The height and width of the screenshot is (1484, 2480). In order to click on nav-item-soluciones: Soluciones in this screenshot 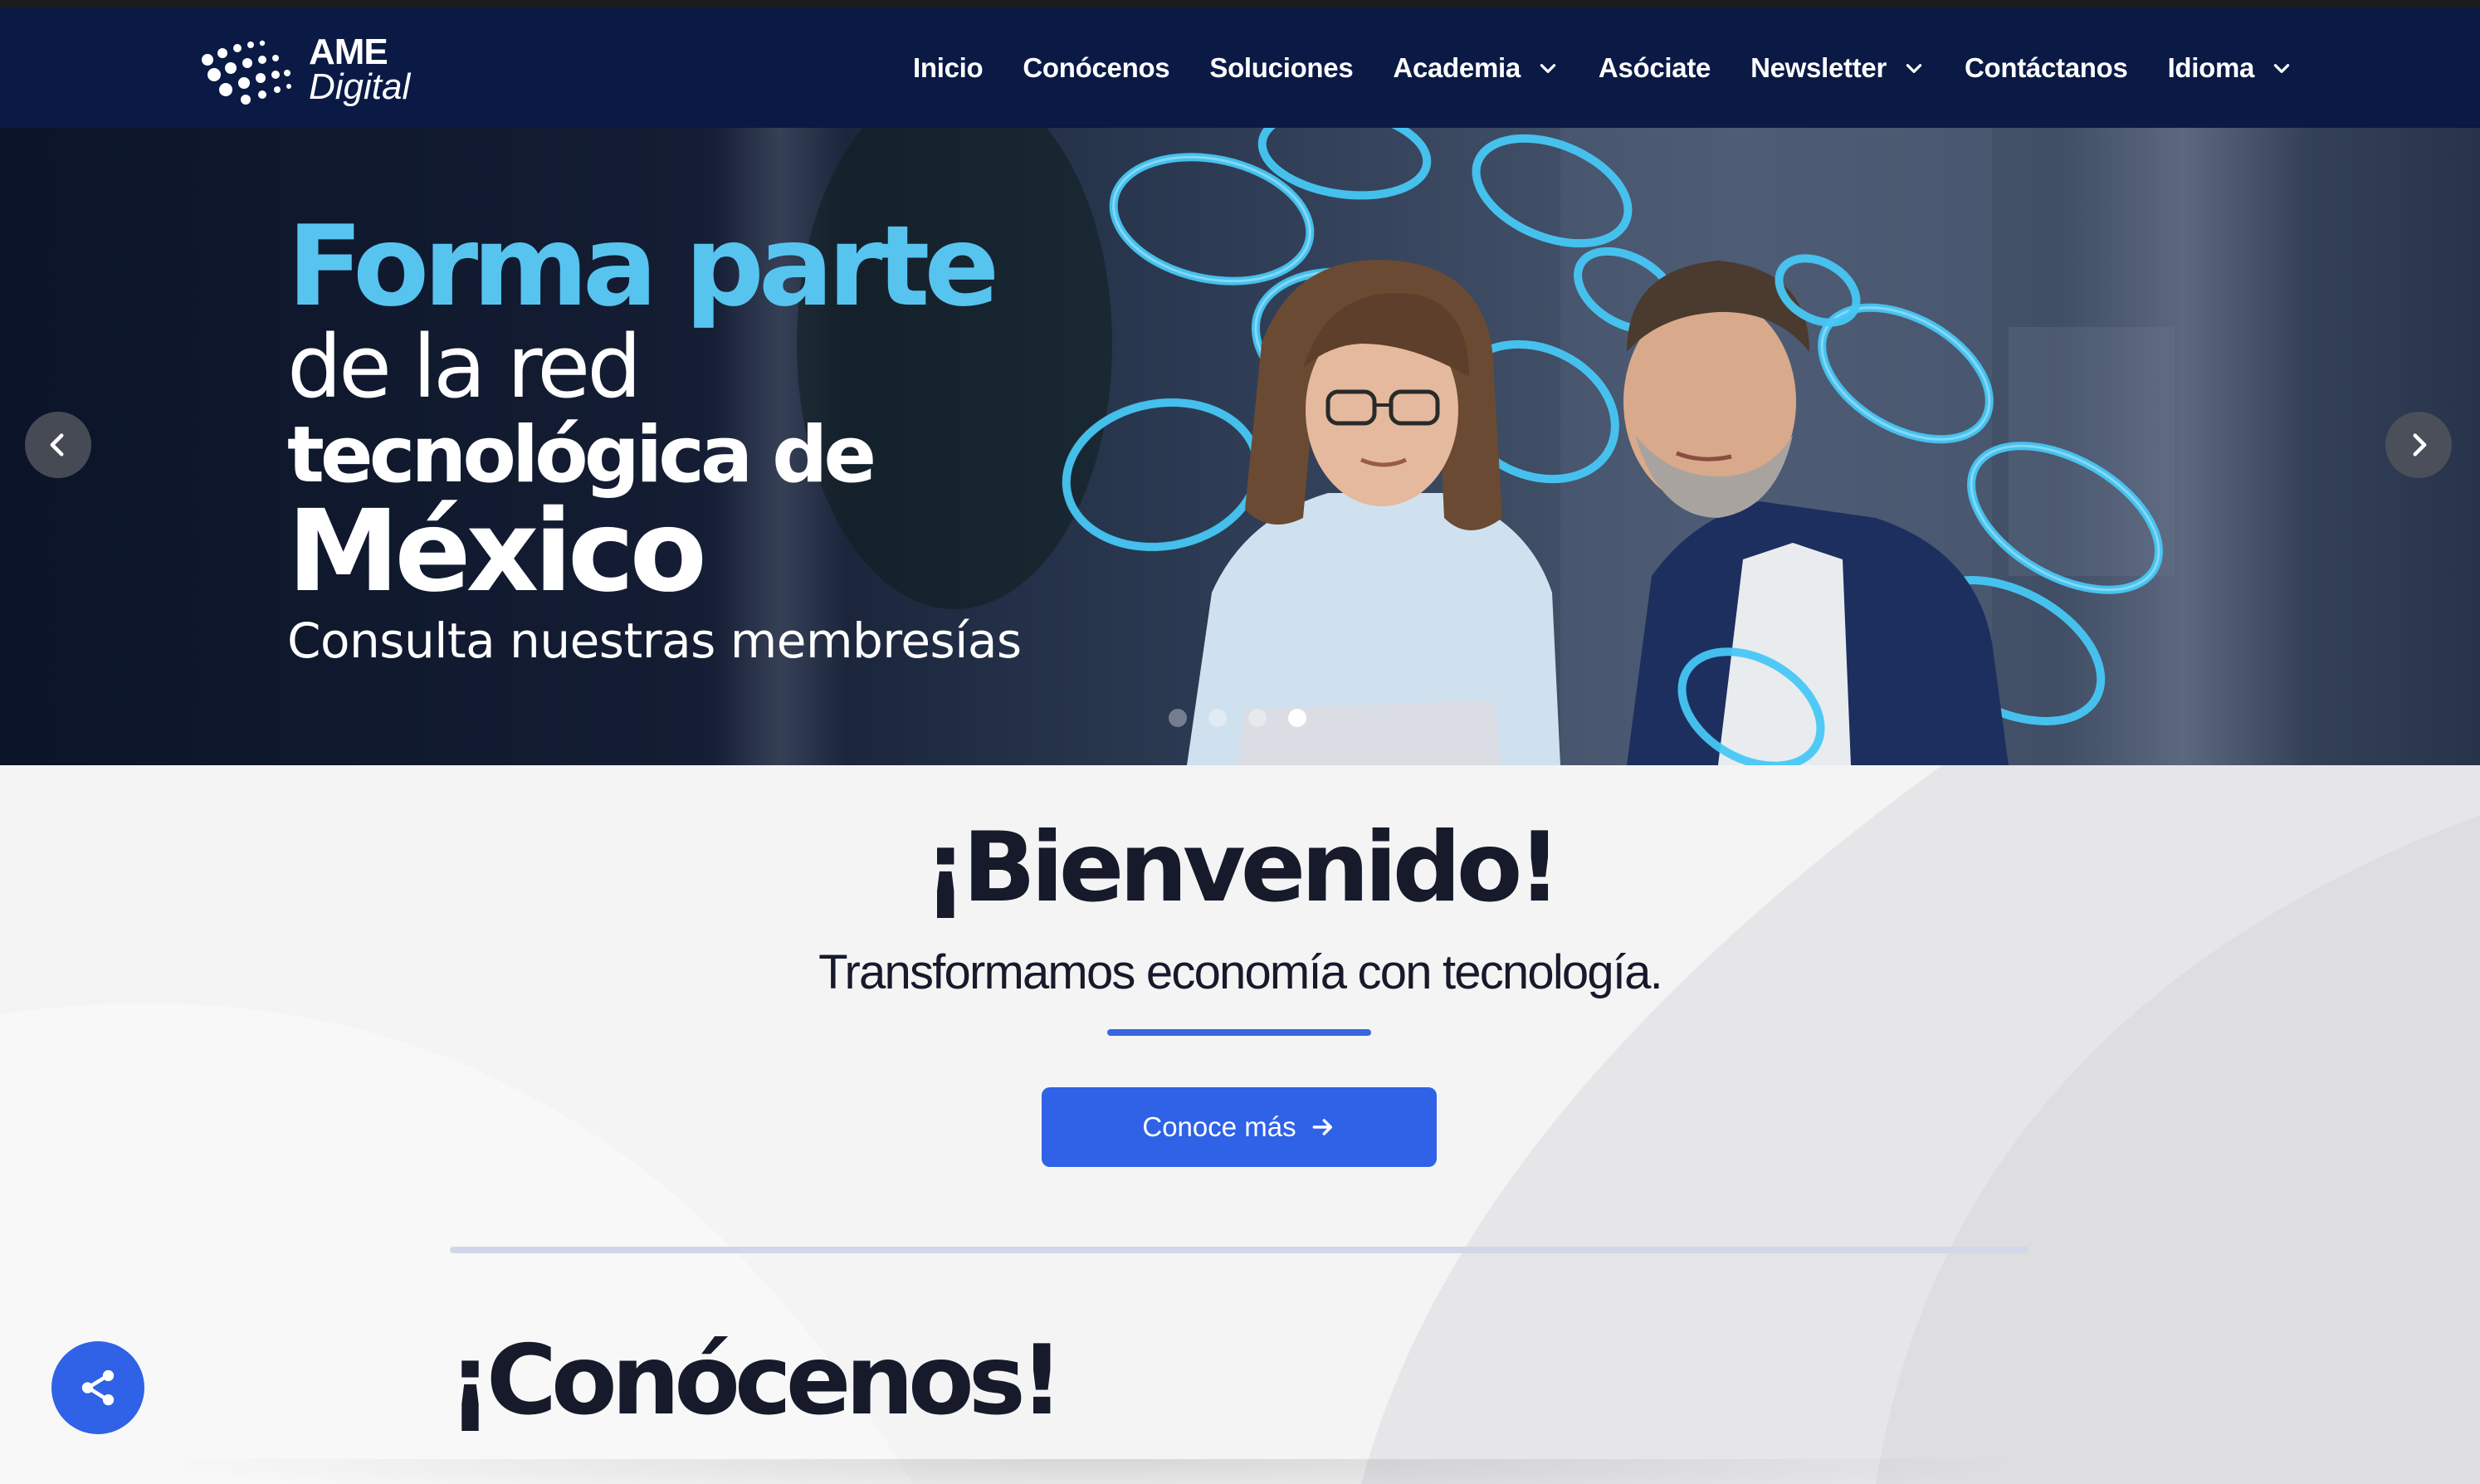, I will do `click(1281, 68)`.